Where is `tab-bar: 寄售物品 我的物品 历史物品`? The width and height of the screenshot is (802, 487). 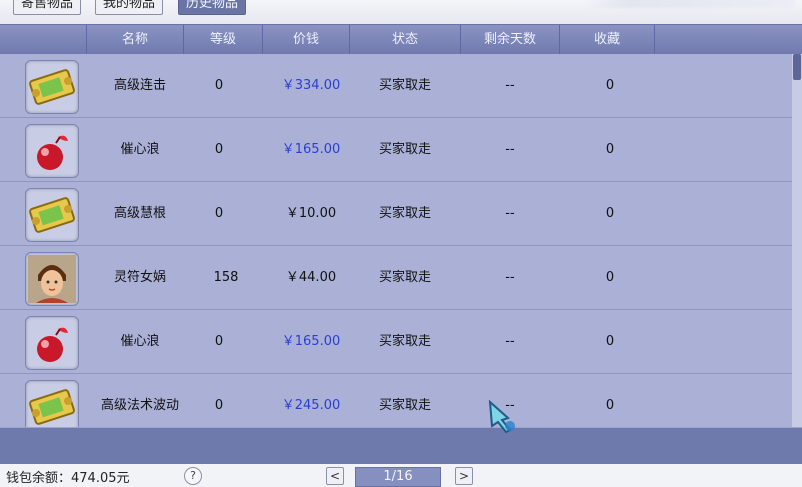
tab-bar: 寄售物品 我的物品 历史物品 is located at coordinates (401, 12).